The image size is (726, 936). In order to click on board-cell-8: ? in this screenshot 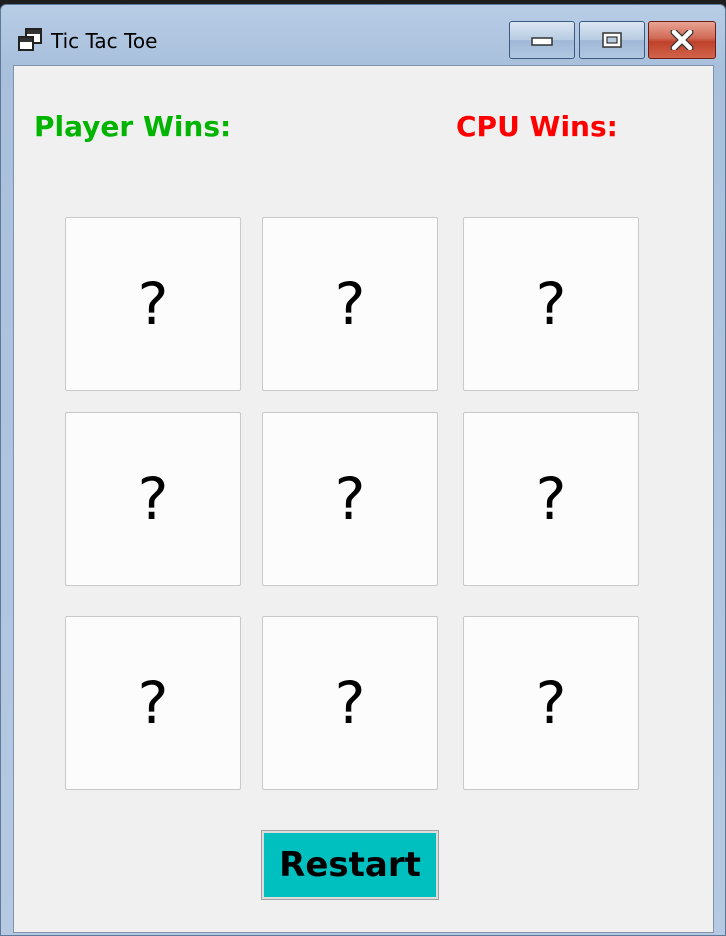, I will do `click(350, 703)`.